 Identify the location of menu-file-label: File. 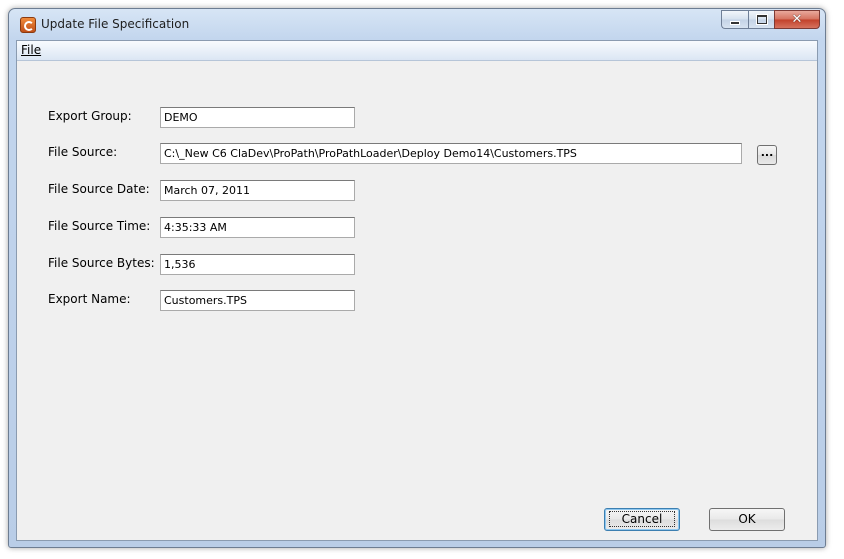
(31, 50).